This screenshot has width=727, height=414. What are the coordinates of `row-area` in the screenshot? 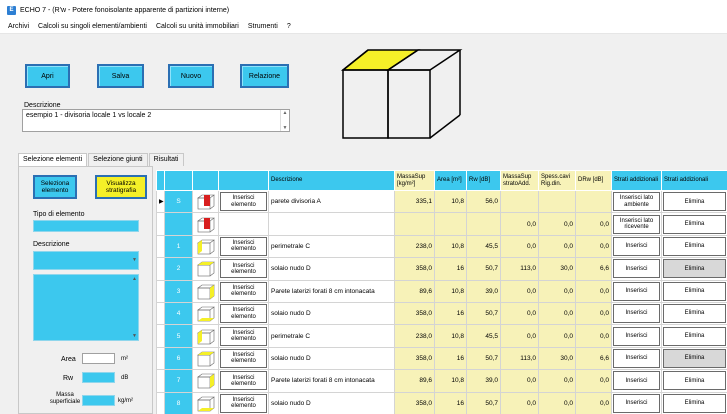 It's located at (450, 224).